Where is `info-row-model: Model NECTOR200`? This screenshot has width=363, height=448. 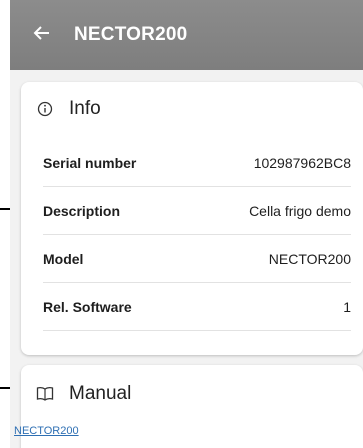 info-row-model: Model NECTOR200 is located at coordinates (197, 259).